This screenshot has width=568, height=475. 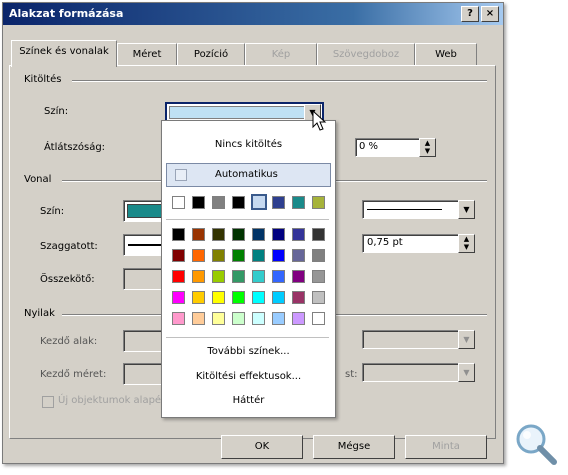 What do you see at coordinates (466, 209) in the screenshot?
I see `line-style-dropdown-arrow: ▼` at bounding box center [466, 209].